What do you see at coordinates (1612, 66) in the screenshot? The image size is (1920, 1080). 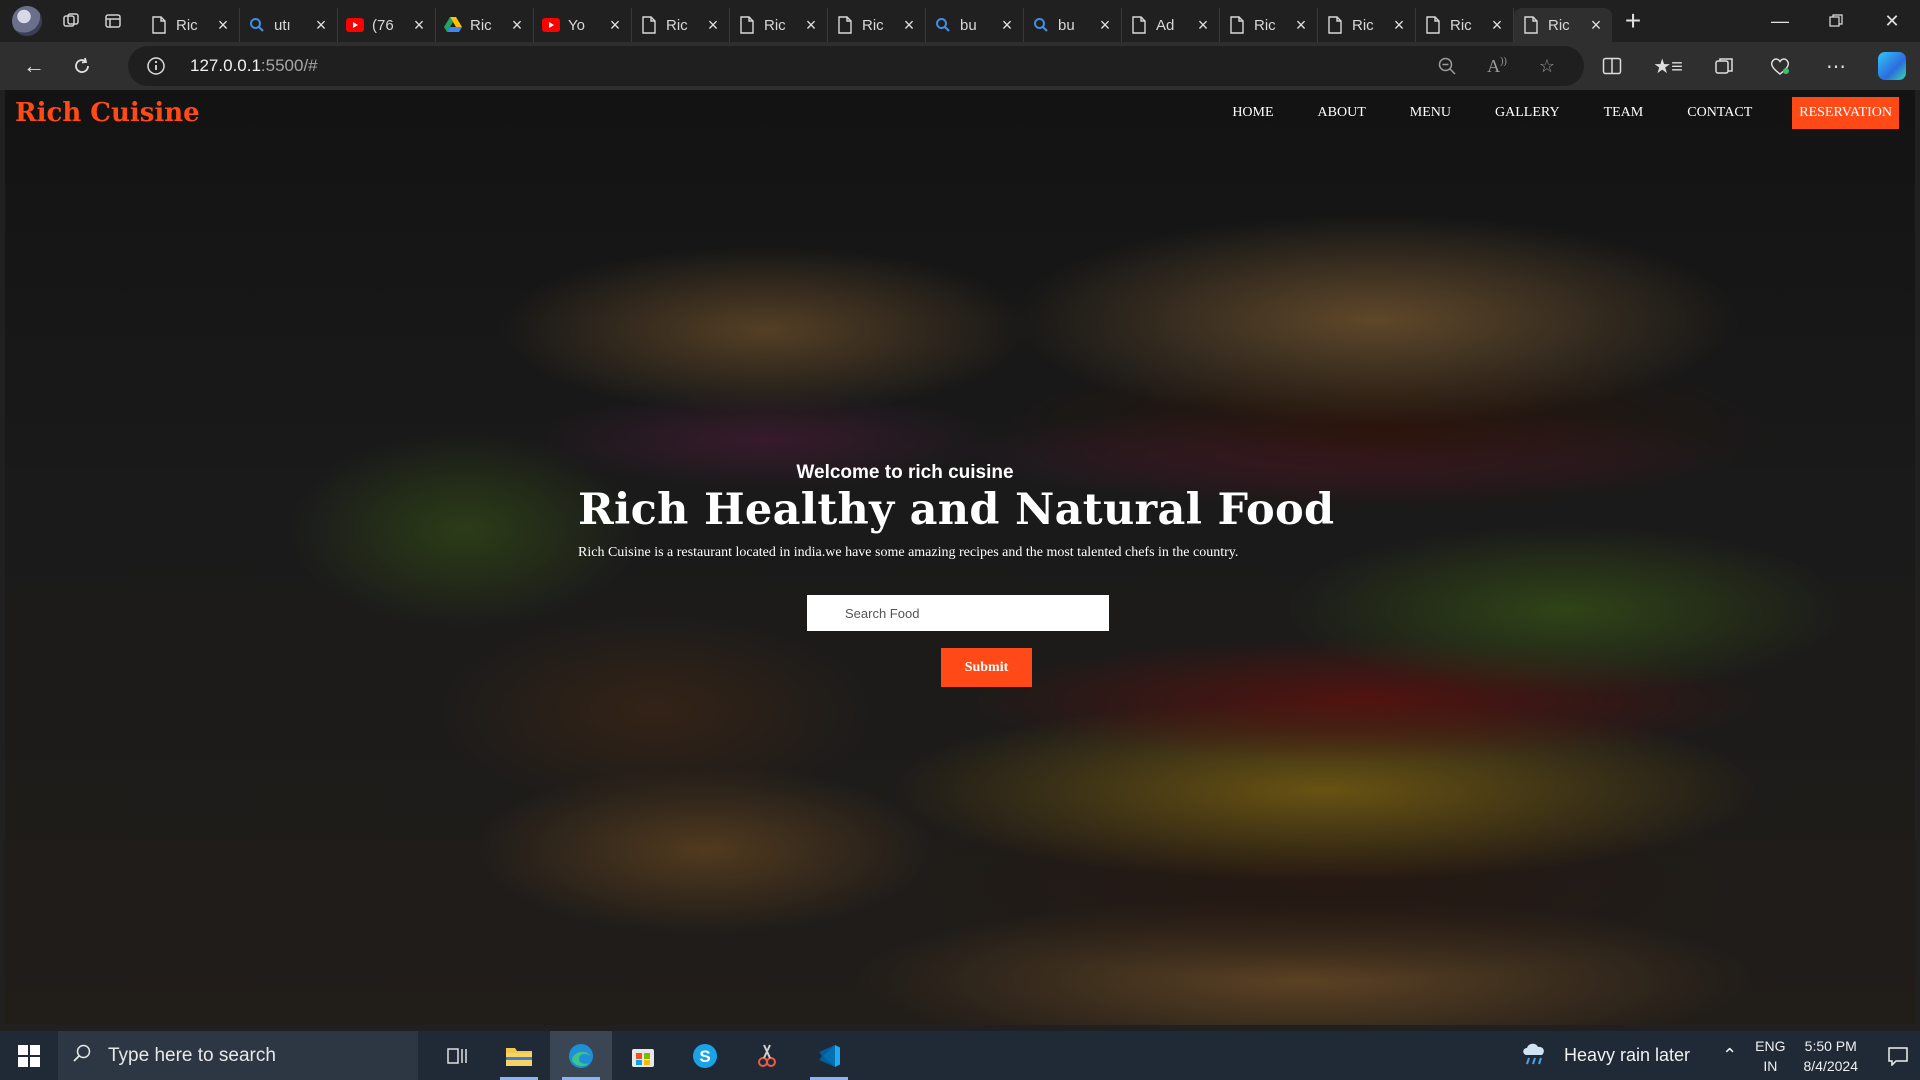 I see `split-screen-icon` at bounding box center [1612, 66].